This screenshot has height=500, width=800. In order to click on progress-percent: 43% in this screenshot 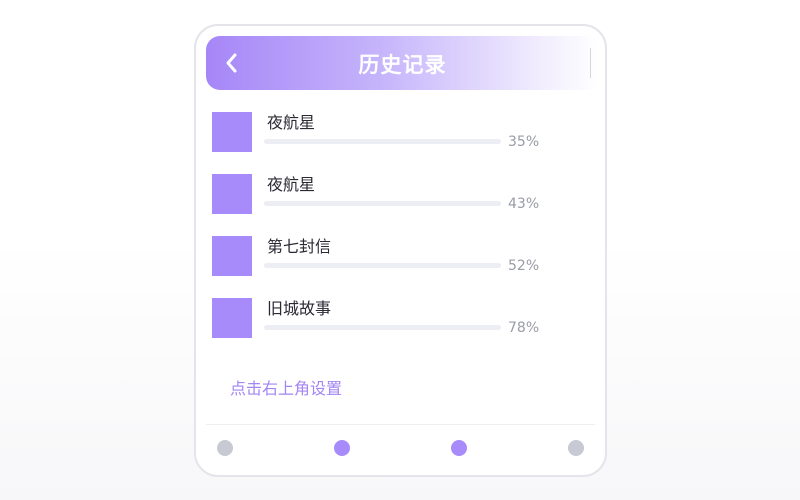, I will do `click(524, 204)`.